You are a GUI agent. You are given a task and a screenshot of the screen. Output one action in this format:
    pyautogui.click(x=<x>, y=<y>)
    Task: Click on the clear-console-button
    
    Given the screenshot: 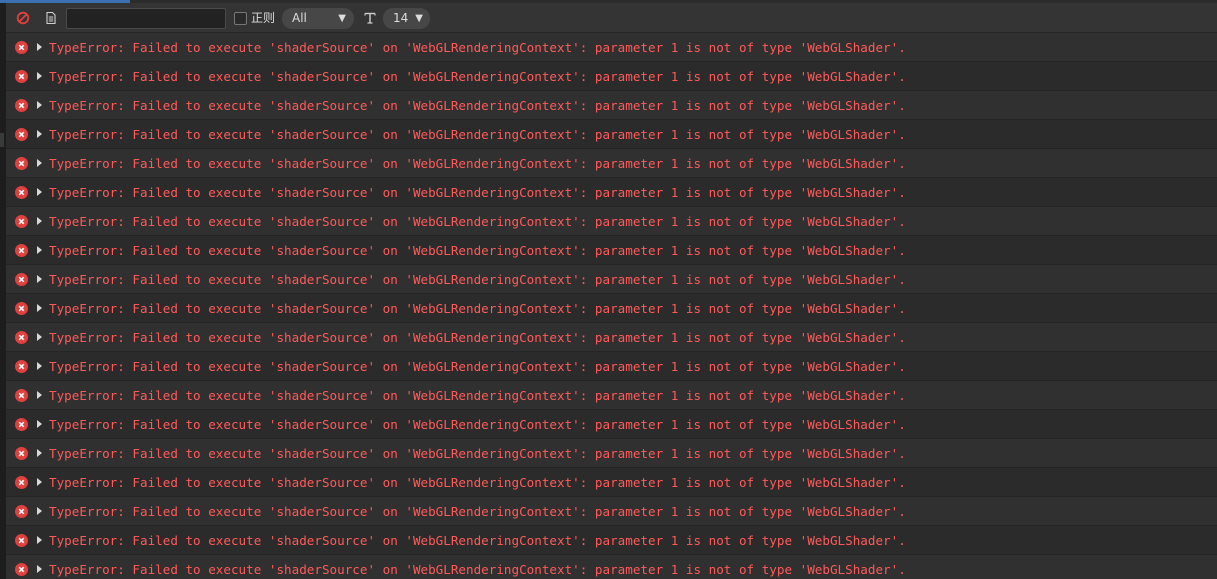 What is the action you would take?
    pyautogui.click(x=23, y=17)
    